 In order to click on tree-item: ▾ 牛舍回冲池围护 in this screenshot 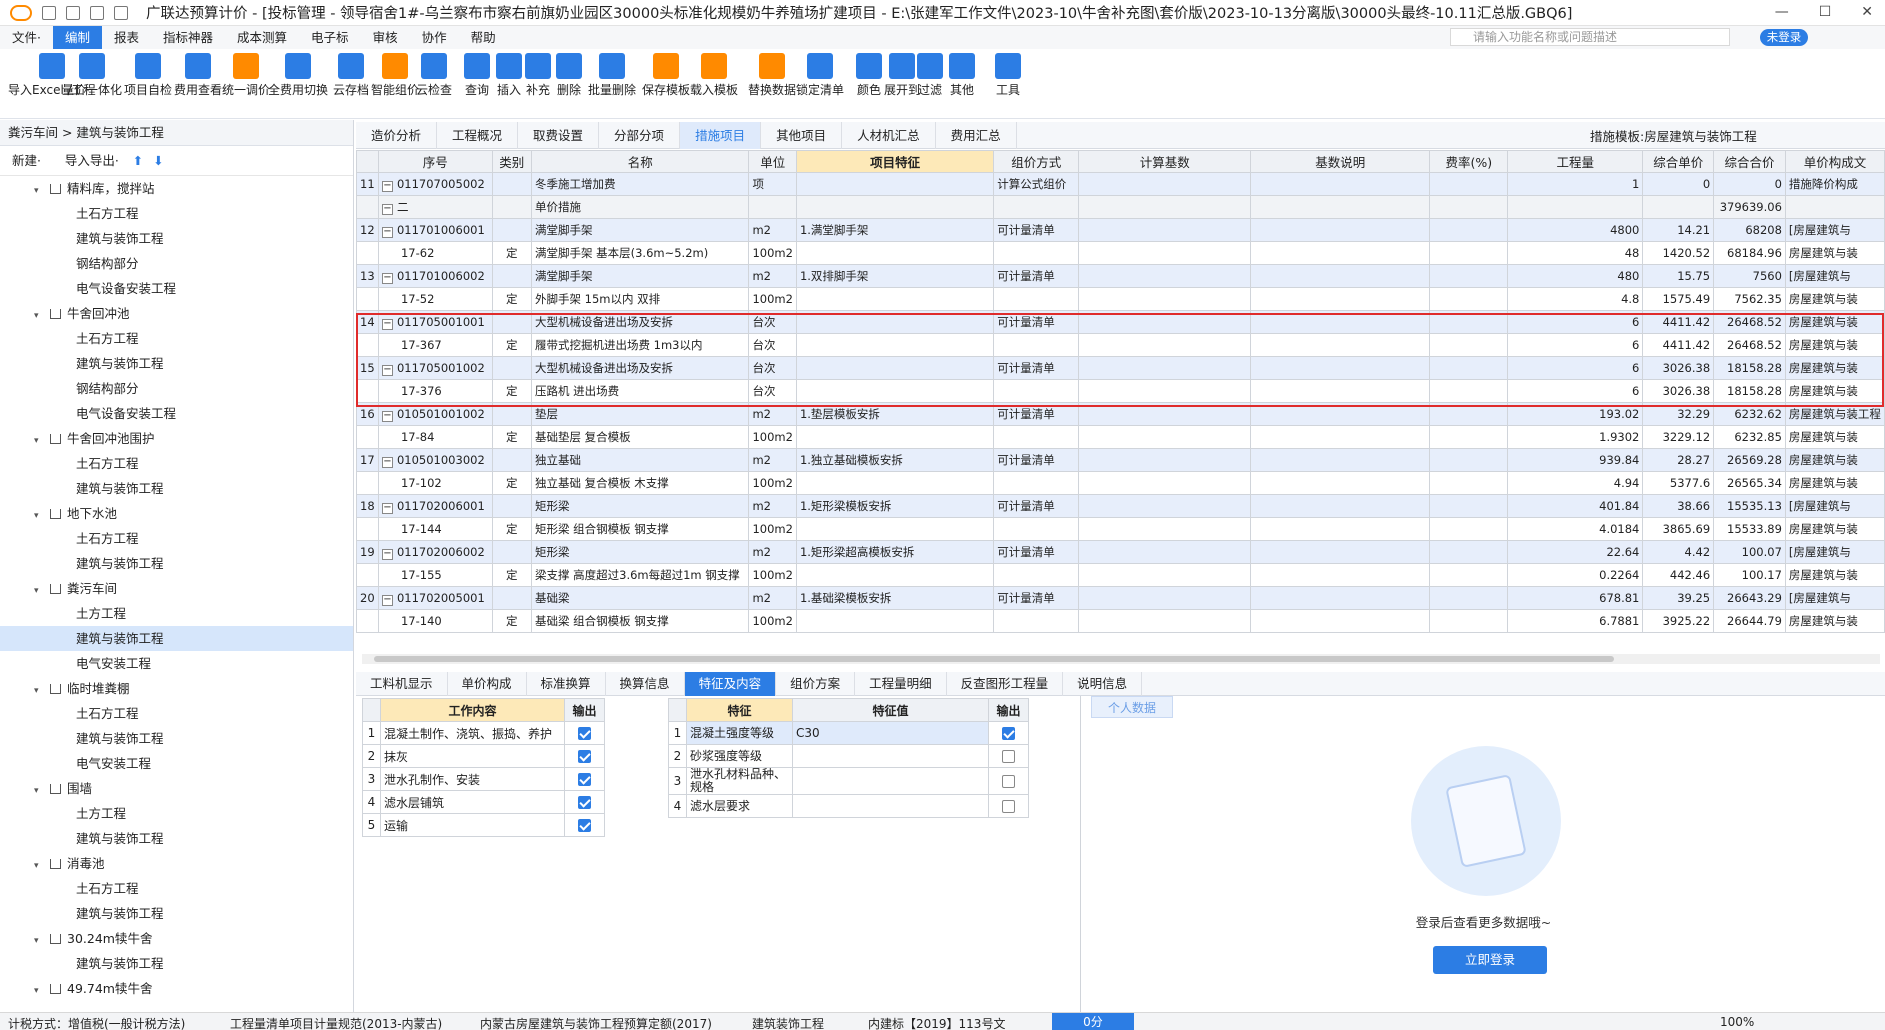, I will do `click(176, 438)`.